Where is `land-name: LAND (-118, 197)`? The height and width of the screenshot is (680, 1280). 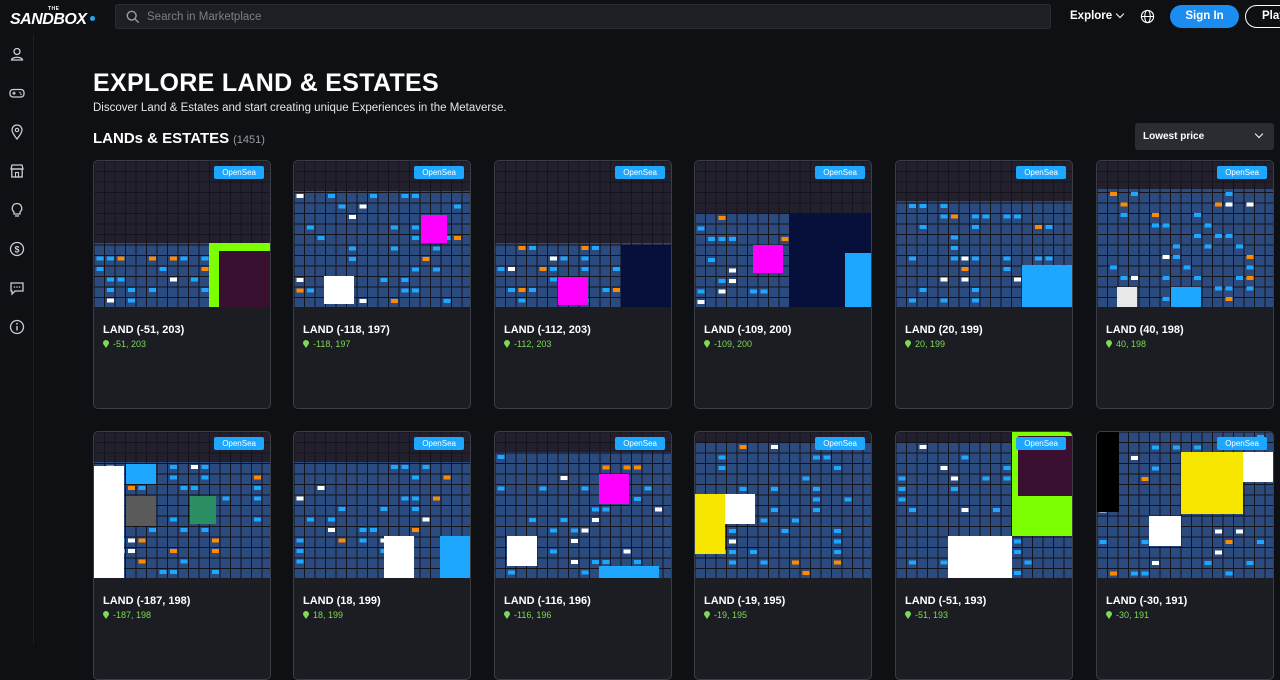 land-name: LAND (-118, 197) is located at coordinates (346, 330).